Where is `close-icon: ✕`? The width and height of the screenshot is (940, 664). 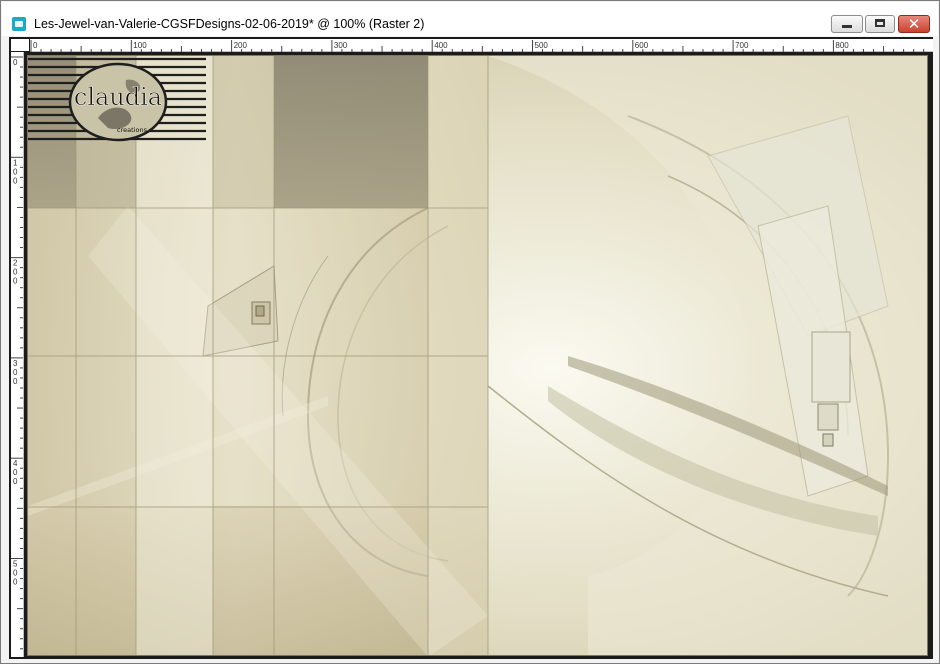 close-icon: ✕ is located at coordinates (914, 24).